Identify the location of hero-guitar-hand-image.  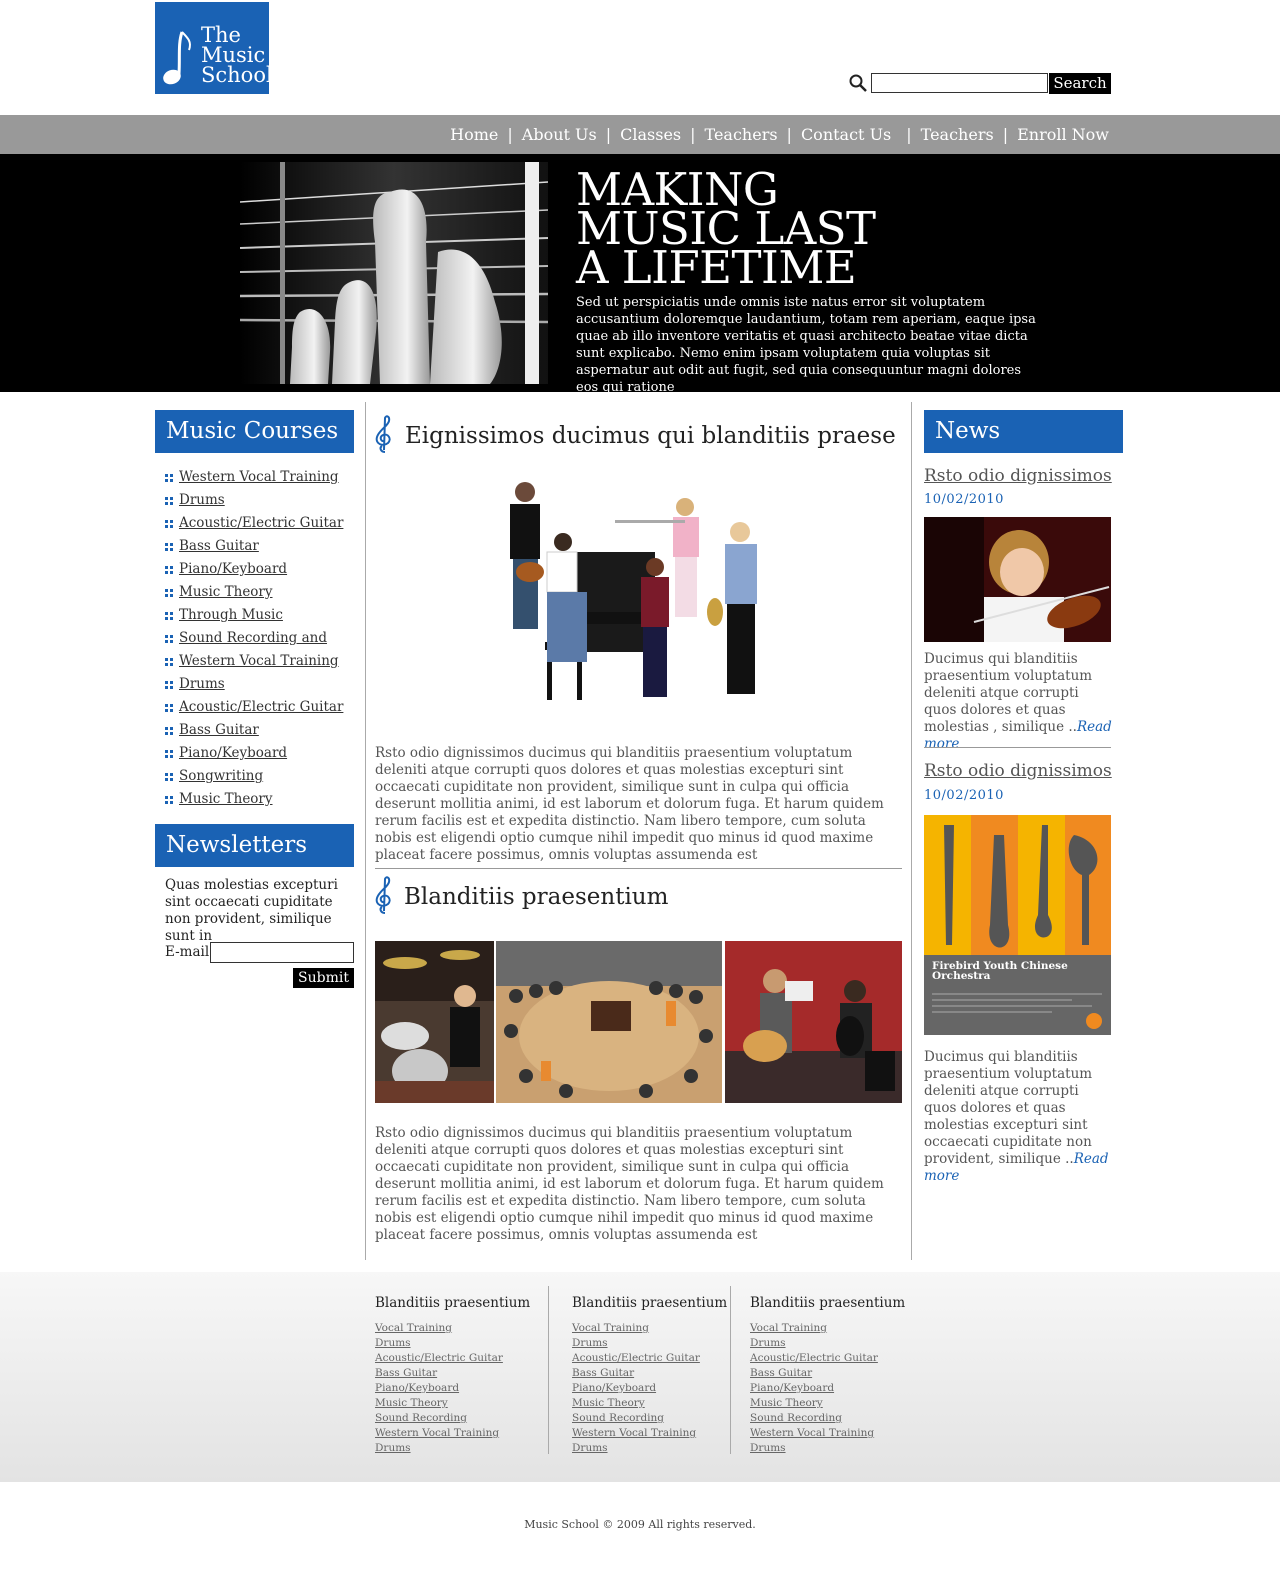
(394, 273).